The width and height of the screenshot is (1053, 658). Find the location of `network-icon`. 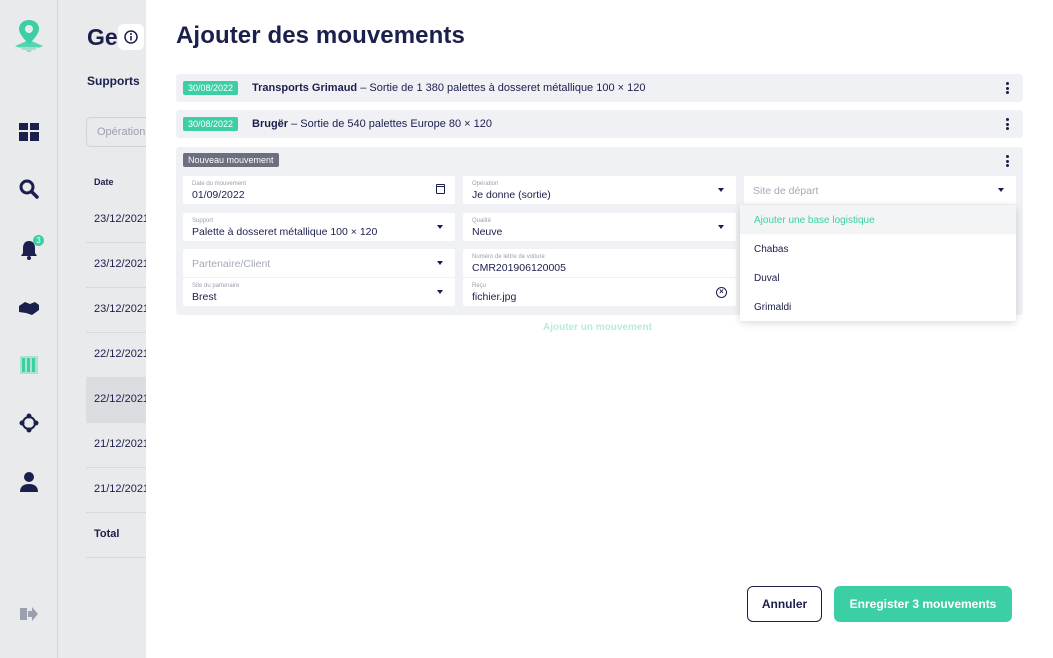

network-icon is located at coordinates (29, 423).